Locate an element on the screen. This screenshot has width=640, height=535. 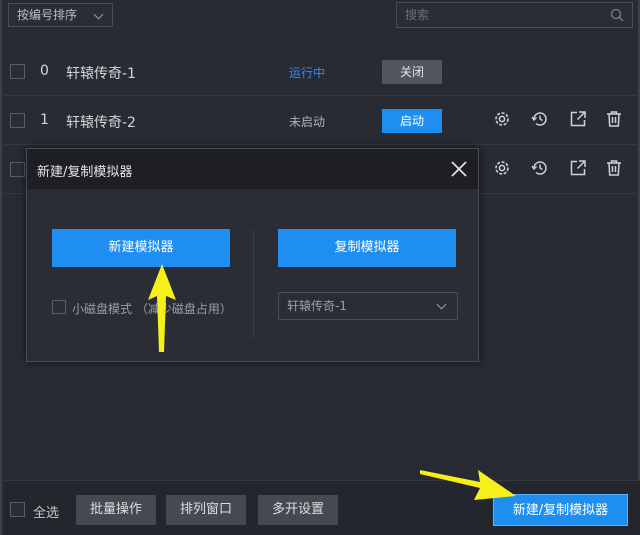
batch-operation-button: 批量操作 is located at coordinates (116, 510).